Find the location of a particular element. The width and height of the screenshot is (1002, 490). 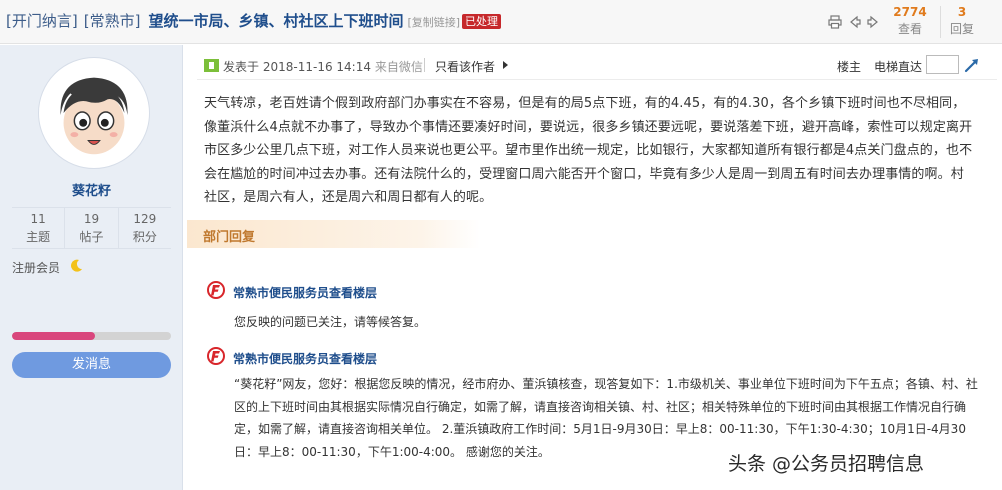

category-link: [开门纳言] is located at coordinates (42, 21).